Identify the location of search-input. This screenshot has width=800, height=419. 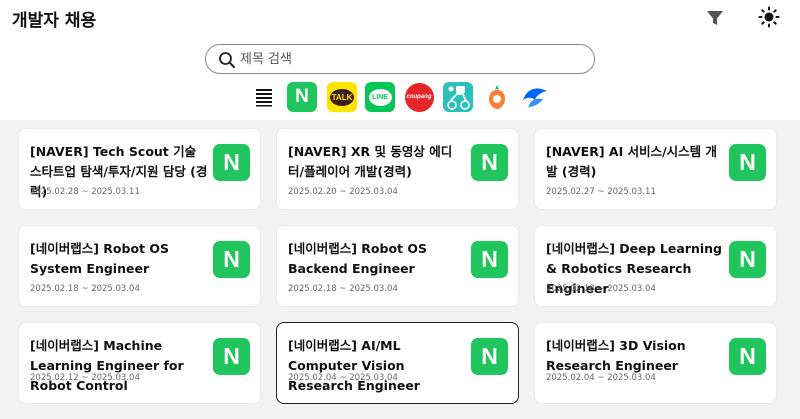
(410, 59).